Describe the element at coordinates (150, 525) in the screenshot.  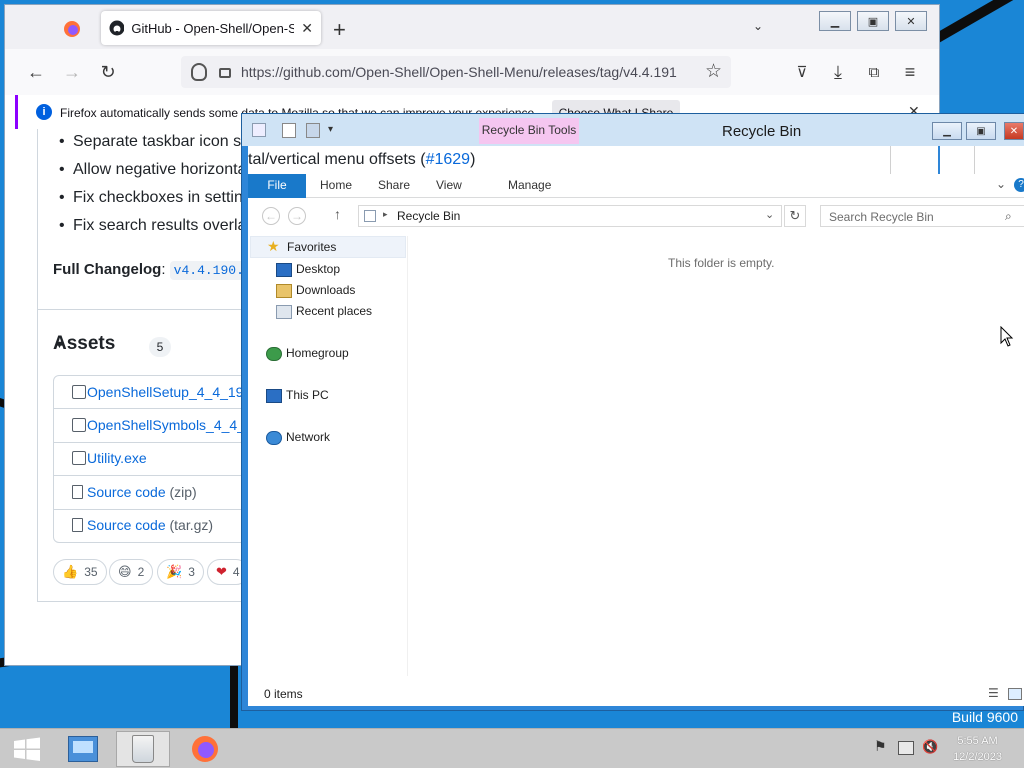
I see `asset-link: Source code (tar.gz)` at that location.